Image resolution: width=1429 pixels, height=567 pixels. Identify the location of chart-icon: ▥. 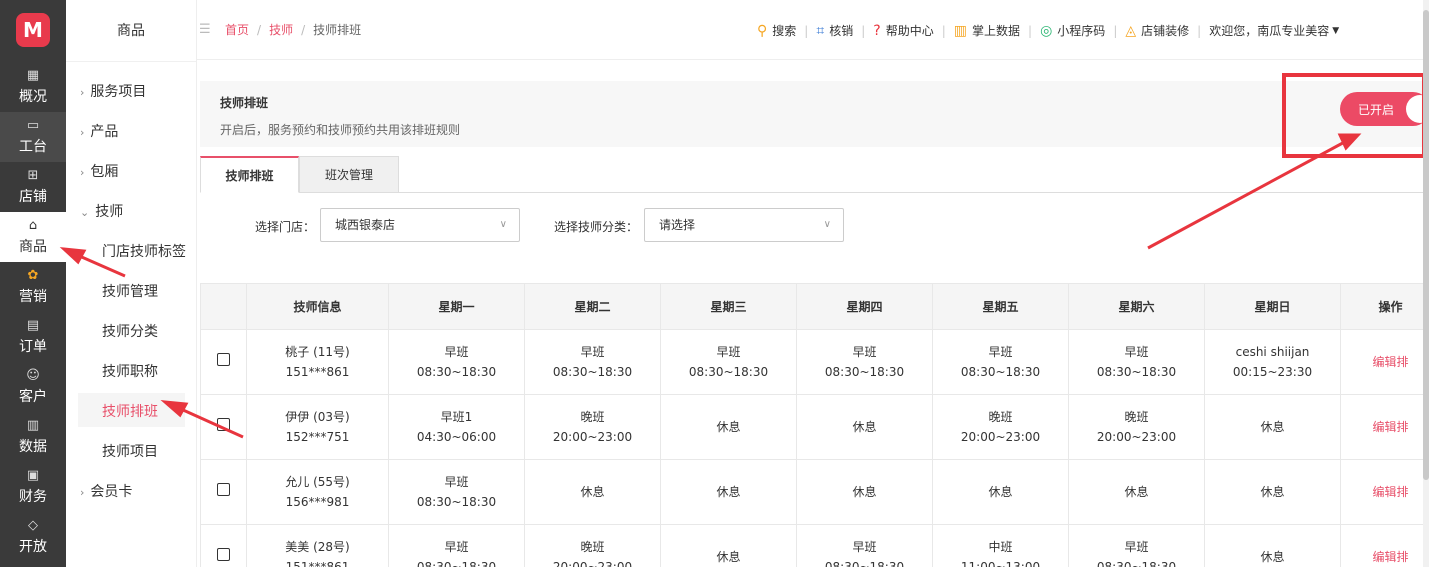
(33, 425).